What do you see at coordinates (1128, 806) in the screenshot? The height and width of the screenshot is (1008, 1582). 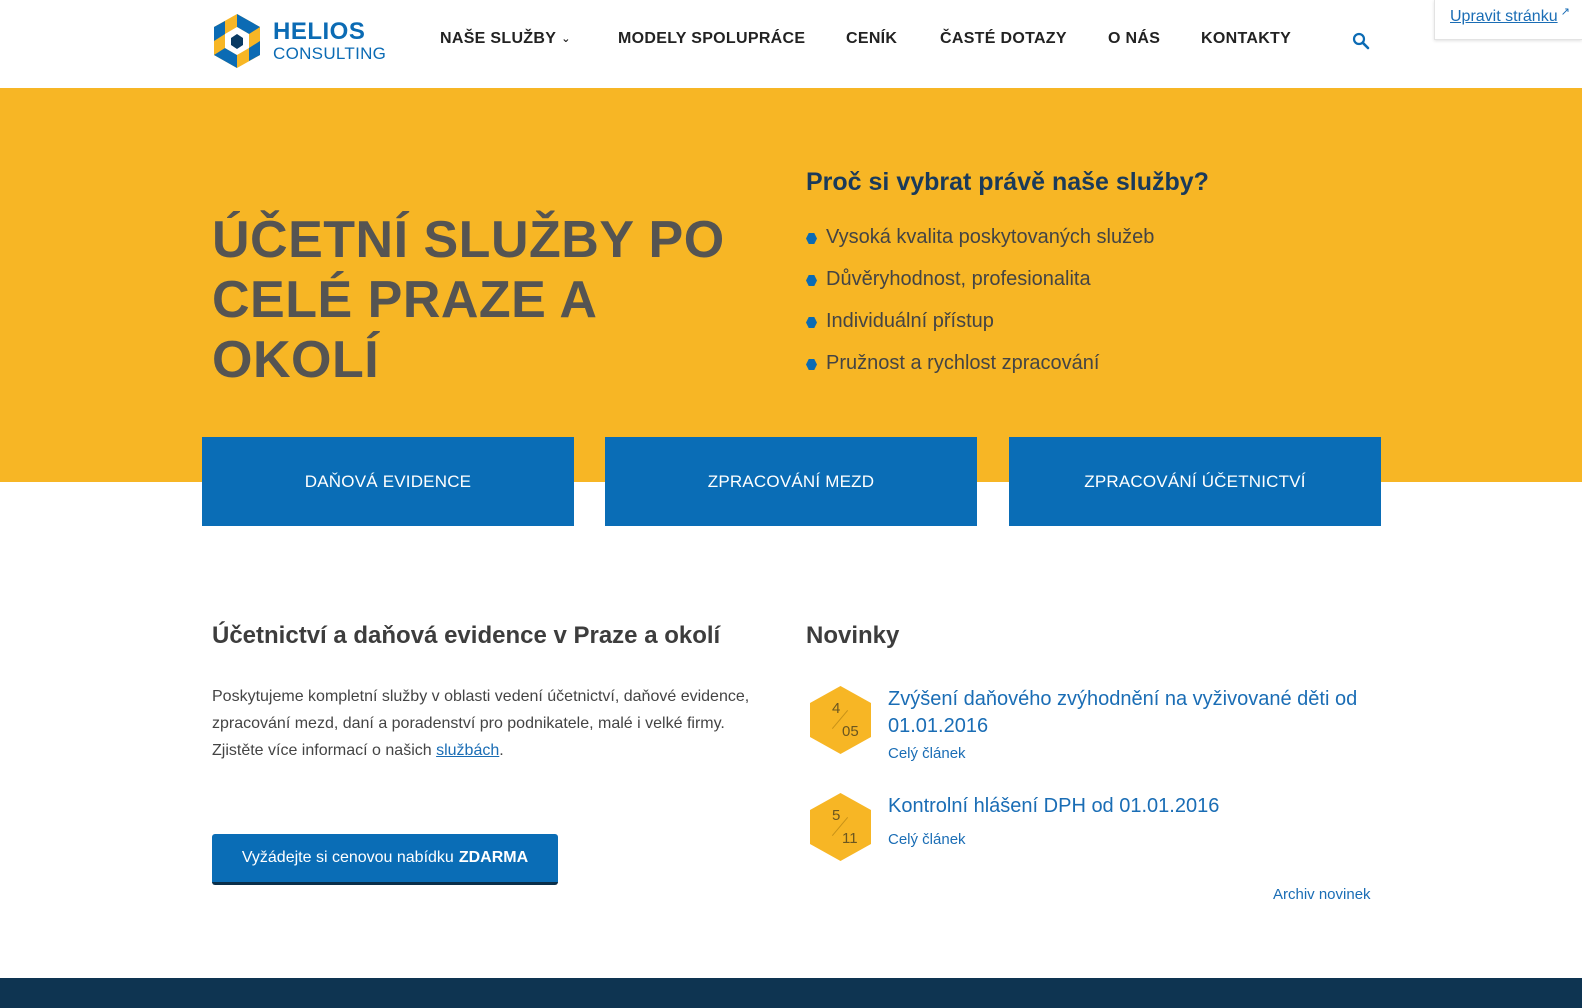 I see `news-title-link: Kontrolní hlášení DPH od 01.01.2016` at bounding box center [1128, 806].